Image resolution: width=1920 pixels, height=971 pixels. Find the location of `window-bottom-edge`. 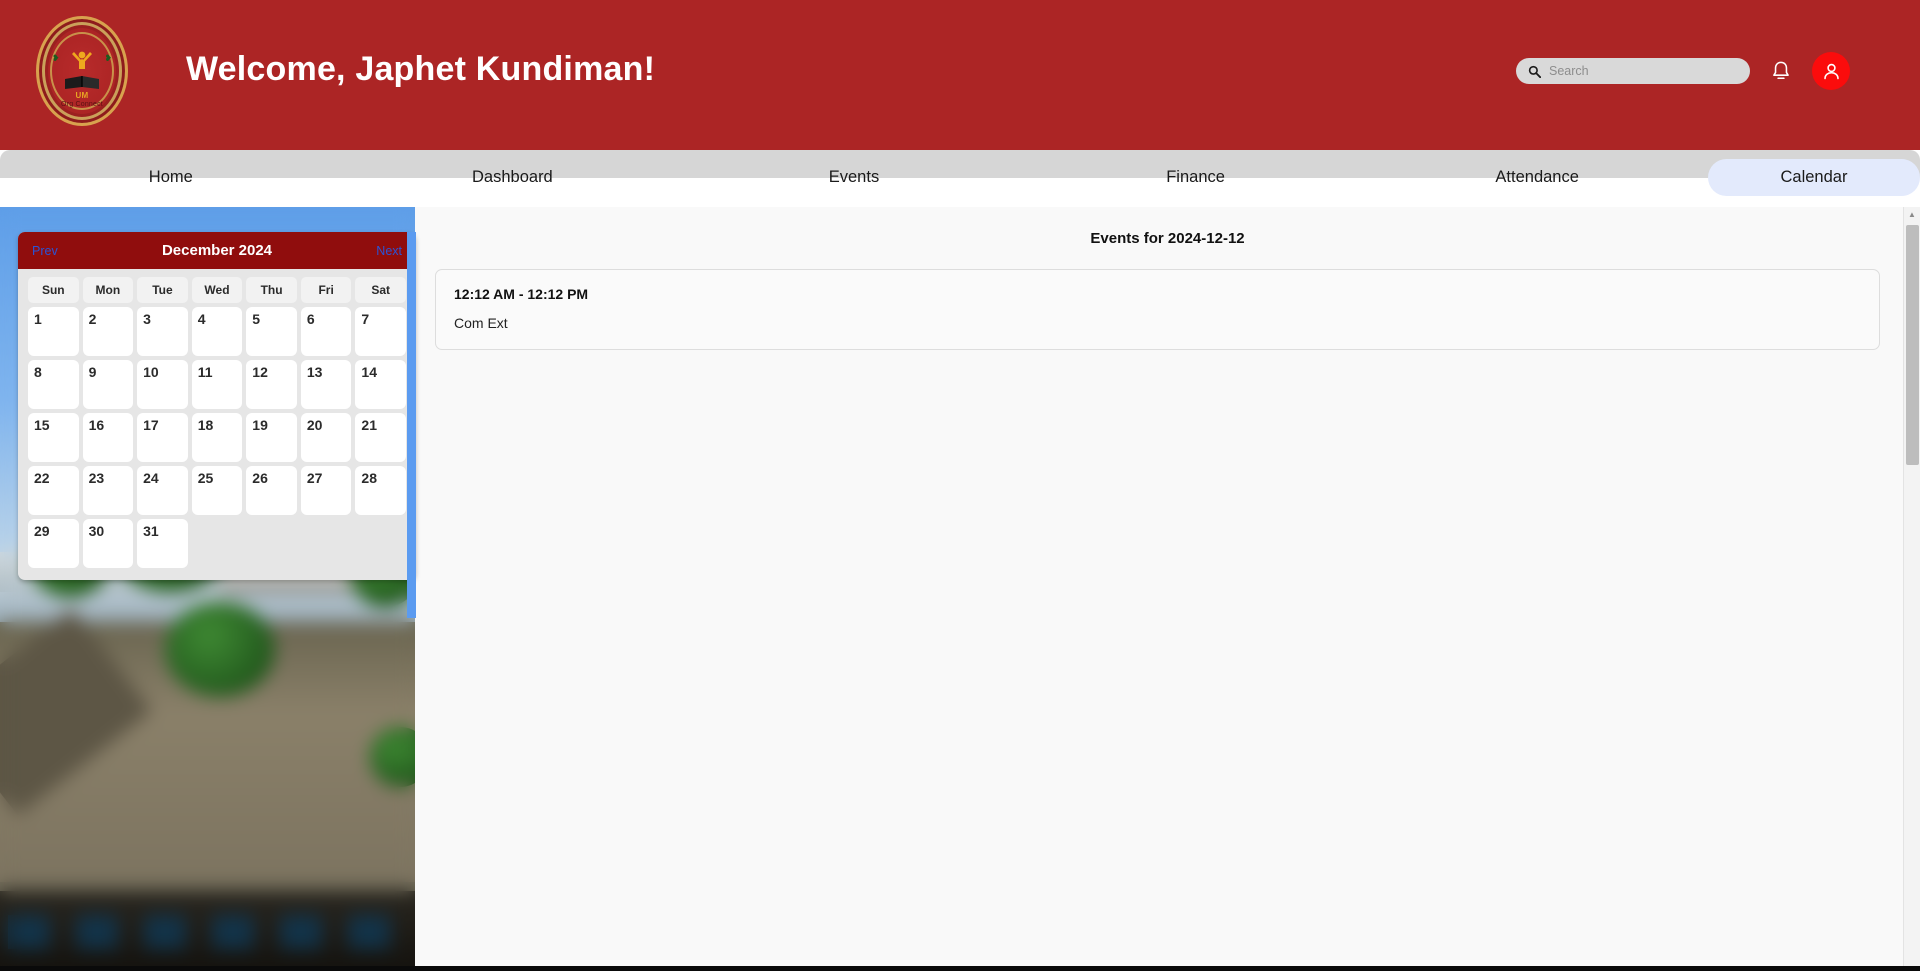

window-bottom-edge is located at coordinates (960, 968).